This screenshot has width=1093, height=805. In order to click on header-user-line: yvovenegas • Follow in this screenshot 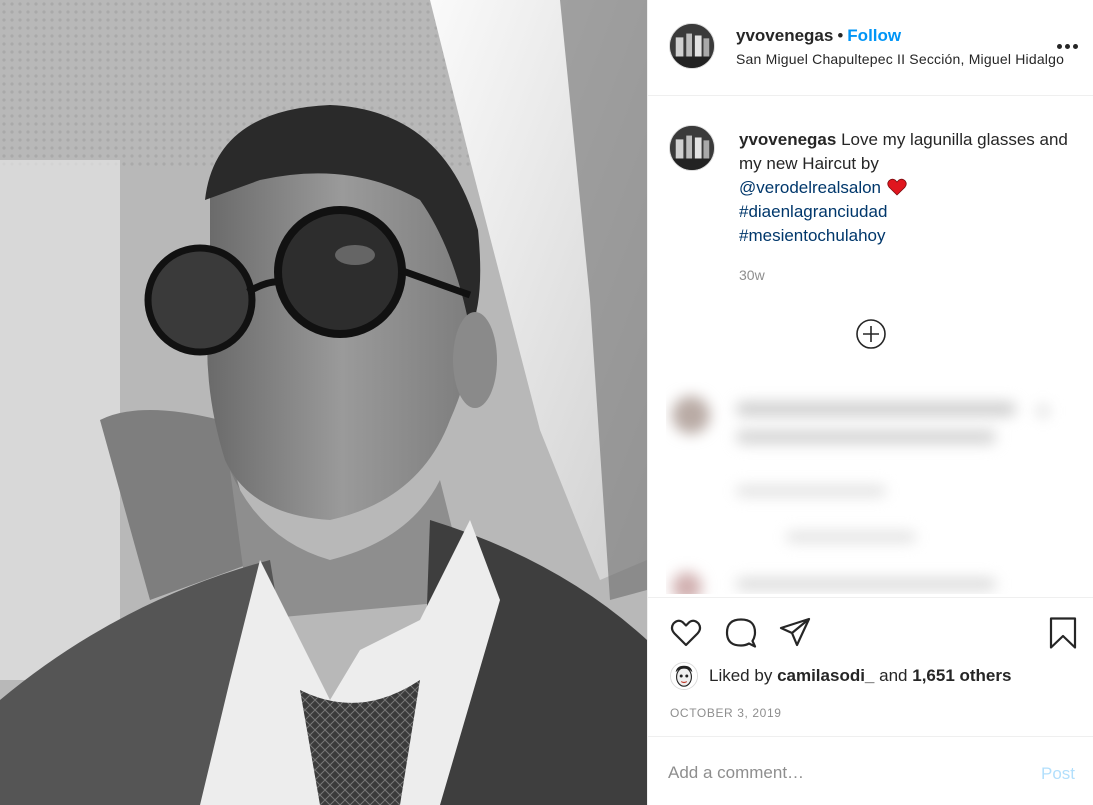, I will do `click(818, 36)`.